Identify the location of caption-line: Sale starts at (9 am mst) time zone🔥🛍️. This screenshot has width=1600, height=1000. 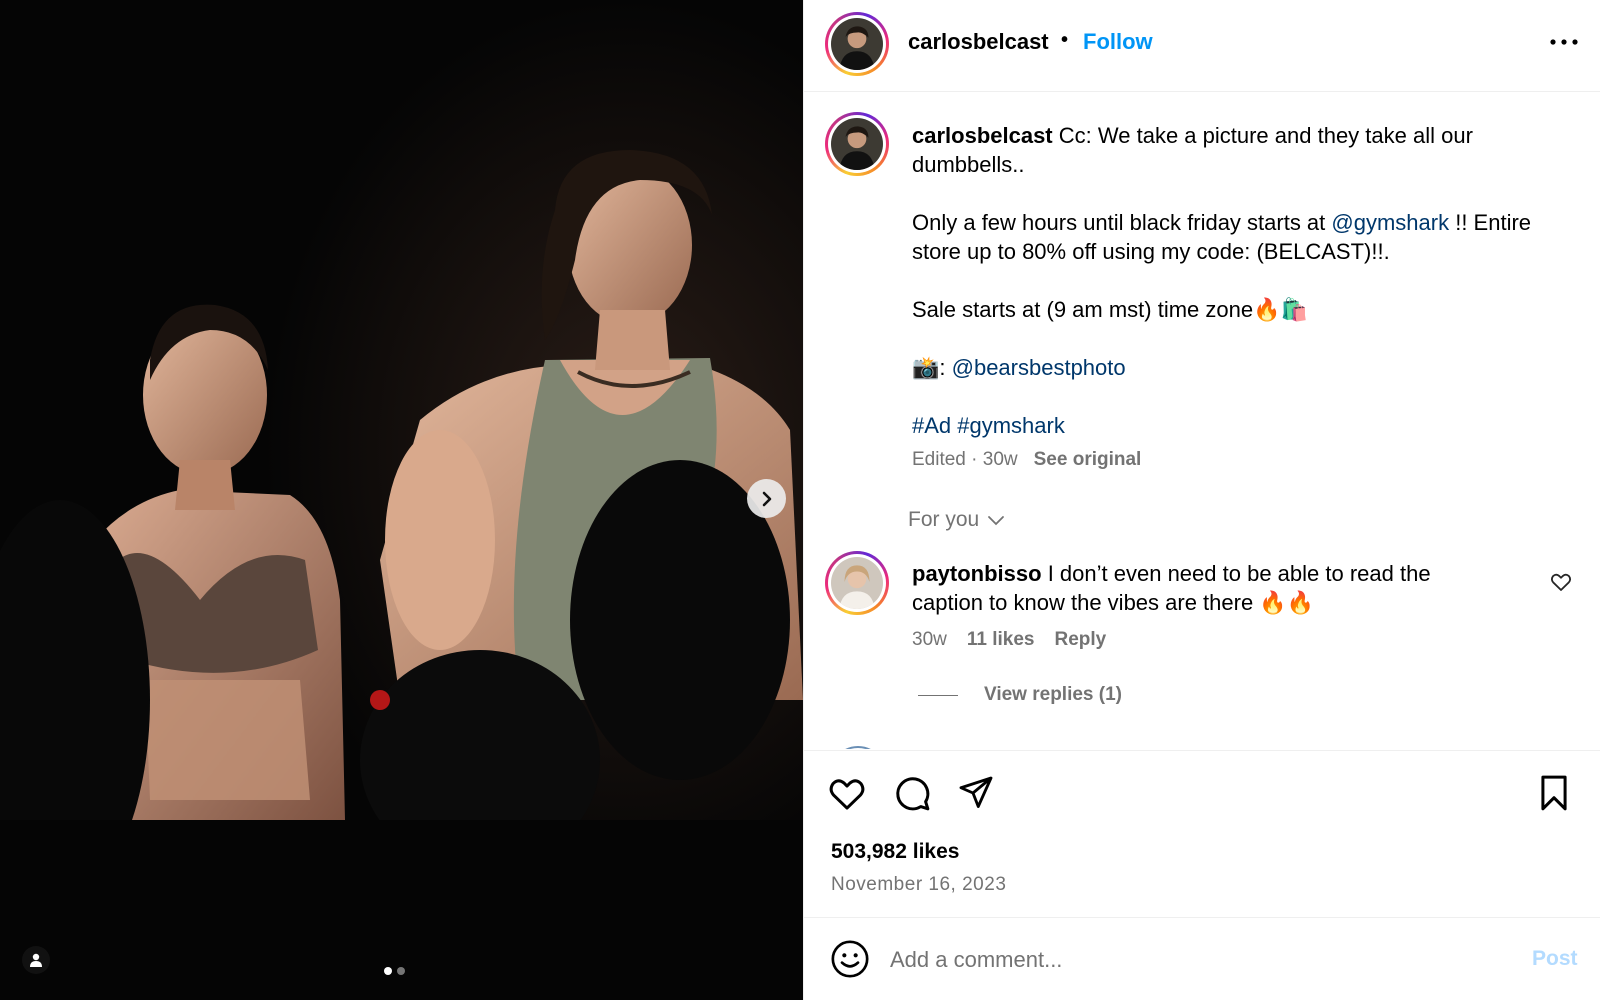
(1110, 309).